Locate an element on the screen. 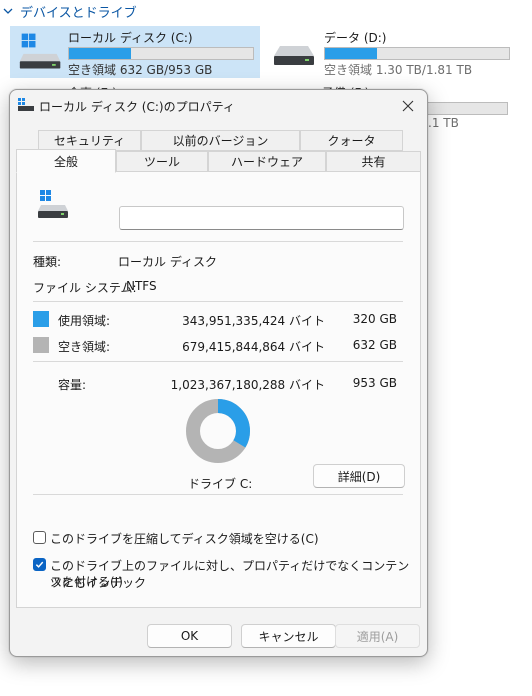 The height and width of the screenshot is (696, 532). index-contents-checkbox is located at coordinates (39, 564).